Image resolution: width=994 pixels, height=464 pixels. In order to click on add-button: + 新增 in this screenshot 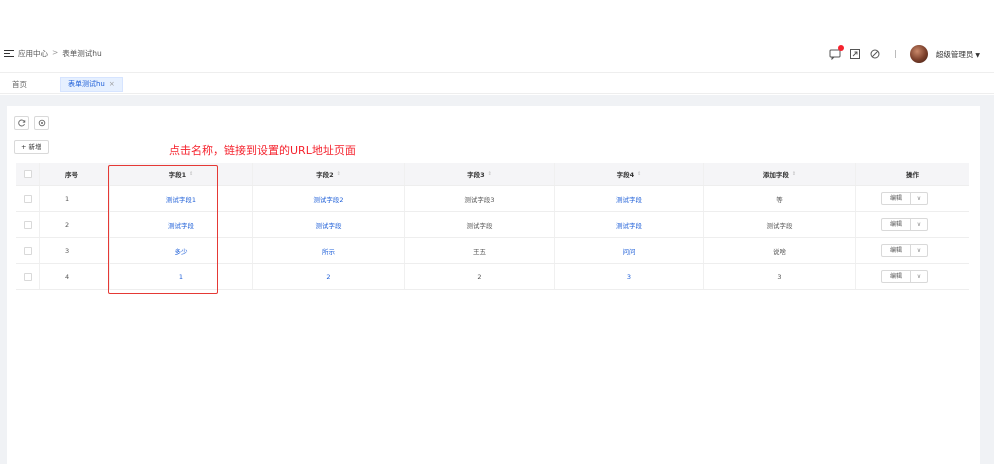, I will do `click(31, 147)`.